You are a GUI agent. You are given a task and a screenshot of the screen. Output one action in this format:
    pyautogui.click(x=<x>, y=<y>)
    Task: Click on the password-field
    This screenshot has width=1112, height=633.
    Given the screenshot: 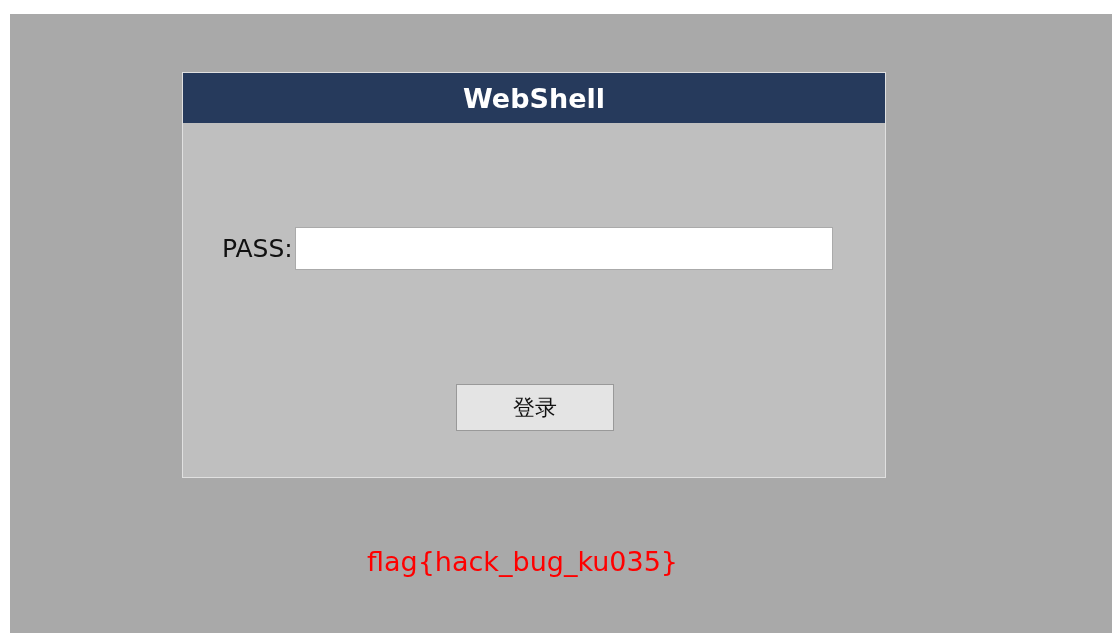 What is the action you would take?
    pyautogui.click(x=563, y=248)
    